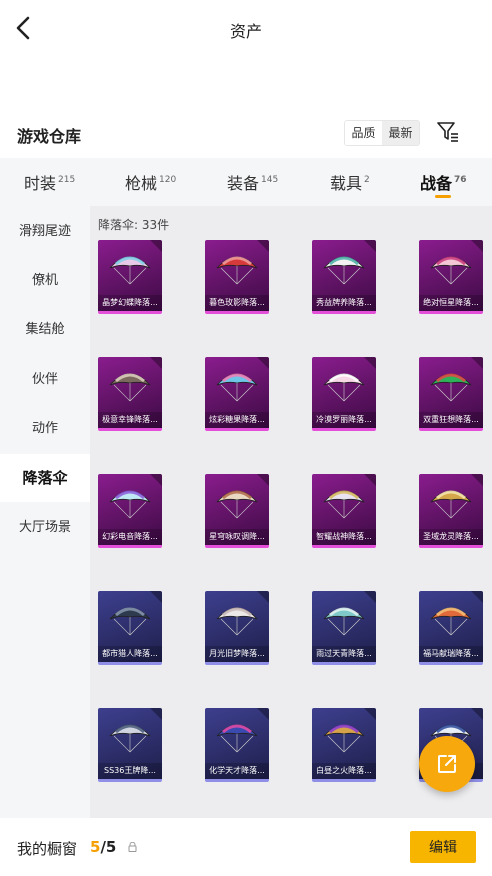 The image size is (492, 876). What do you see at coordinates (45, 330) in the screenshot?
I see `sidebar-item-assembly-pod: 集结舱` at bounding box center [45, 330].